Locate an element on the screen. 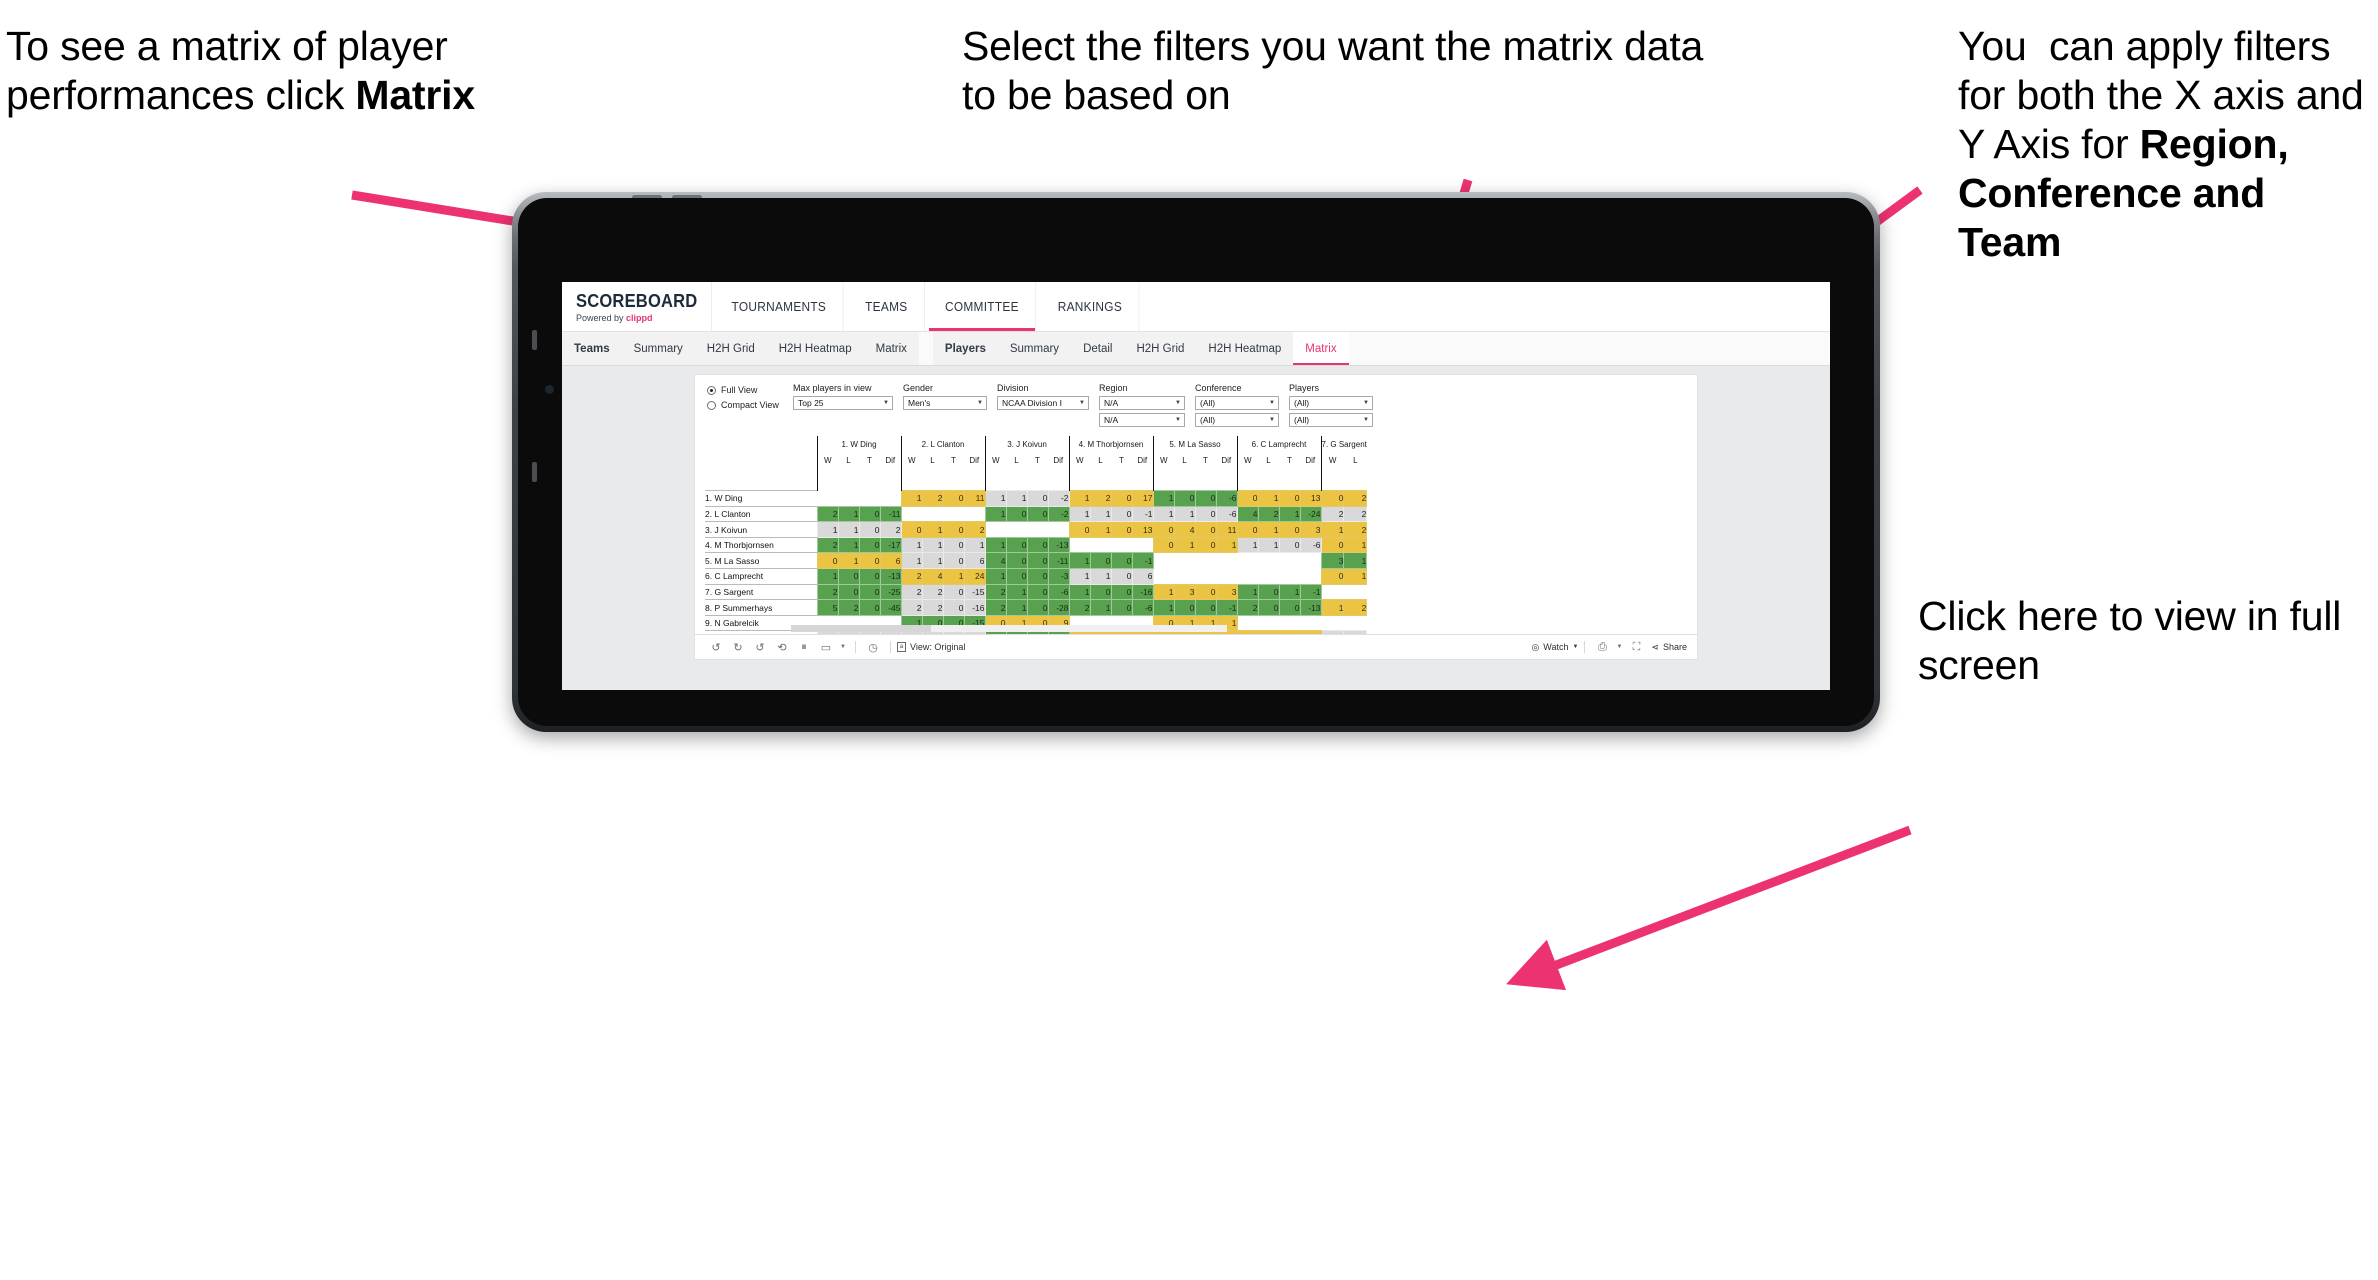 The width and height of the screenshot is (2378, 1280). matrix-cell: -11 is located at coordinates (890, 514).